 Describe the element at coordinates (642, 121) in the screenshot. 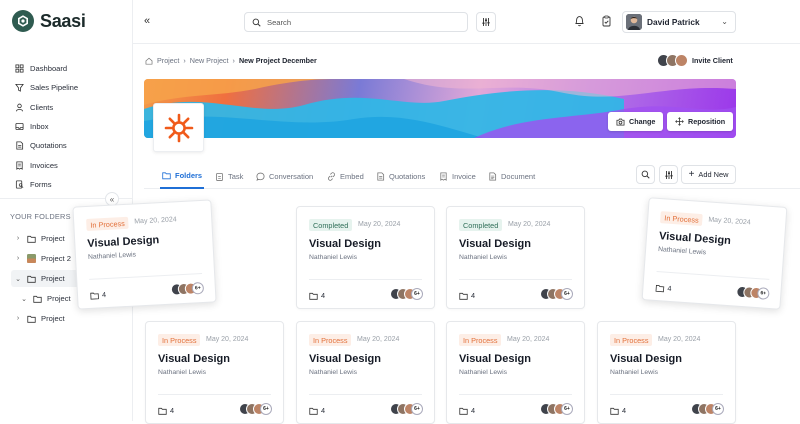

I see `change-label: Change` at that location.